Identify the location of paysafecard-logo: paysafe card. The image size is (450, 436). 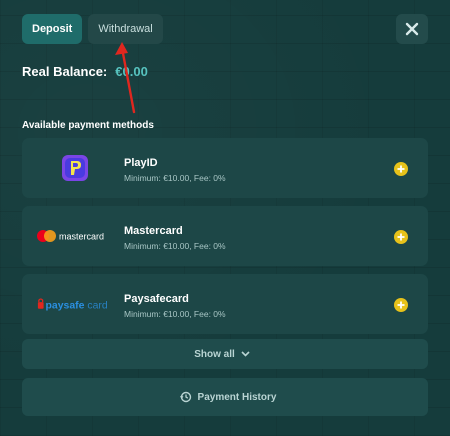
(75, 304).